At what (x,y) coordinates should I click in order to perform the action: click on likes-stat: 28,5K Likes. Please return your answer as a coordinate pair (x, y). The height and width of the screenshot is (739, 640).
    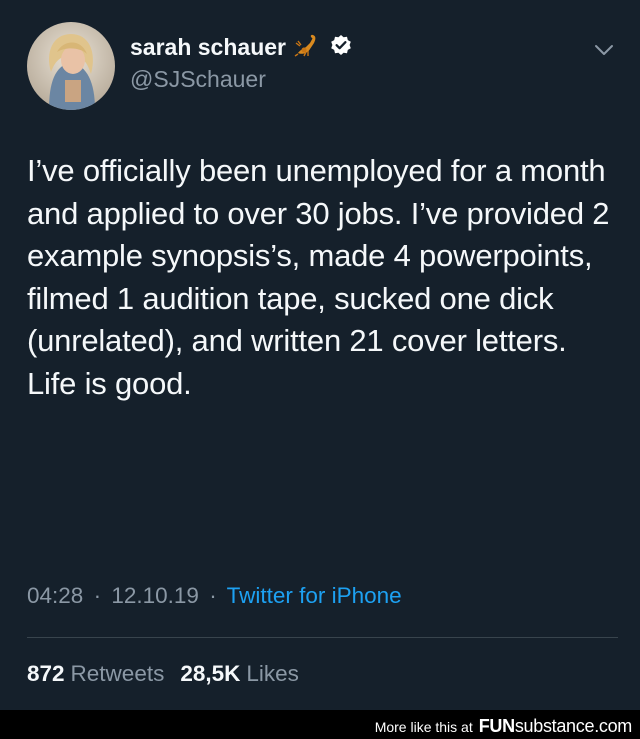
    Looking at the image, I should click on (239, 673).